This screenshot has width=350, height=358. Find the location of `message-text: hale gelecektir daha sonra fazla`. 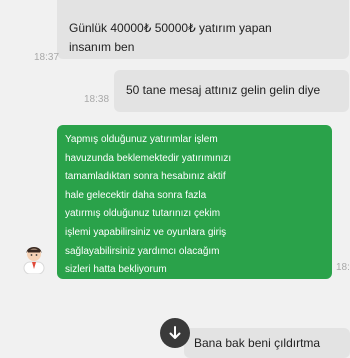

message-text: hale gelecektir daha sonra fazla is located at coordinates (136, 195).